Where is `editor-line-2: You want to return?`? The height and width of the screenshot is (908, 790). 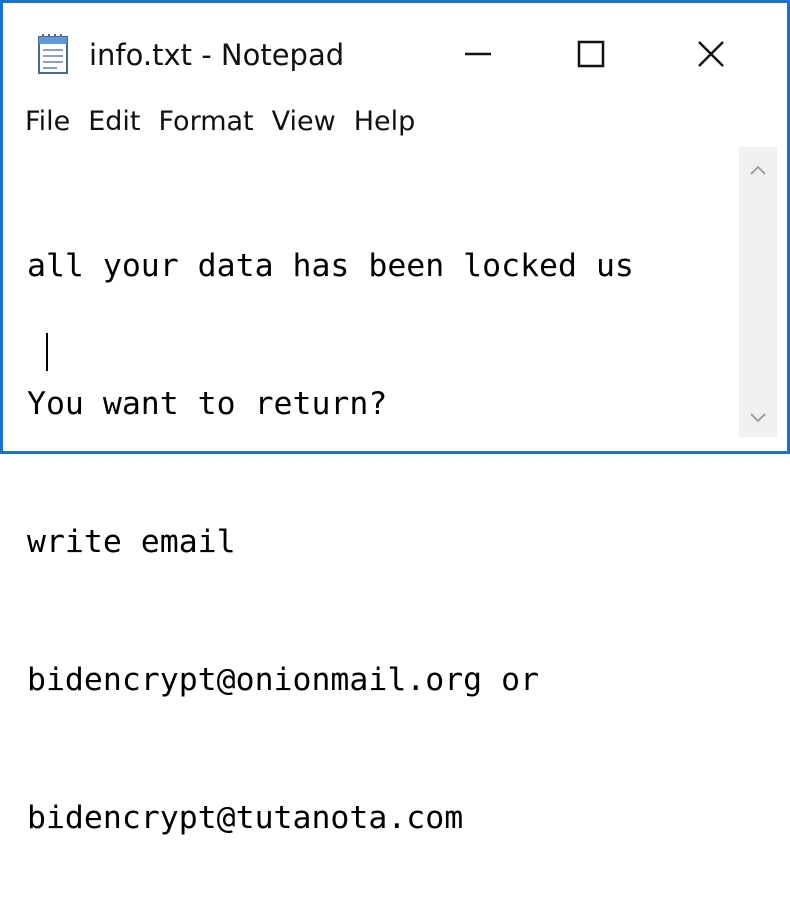 editor-line-2: You want to return? is located at coordinates (207, 404).